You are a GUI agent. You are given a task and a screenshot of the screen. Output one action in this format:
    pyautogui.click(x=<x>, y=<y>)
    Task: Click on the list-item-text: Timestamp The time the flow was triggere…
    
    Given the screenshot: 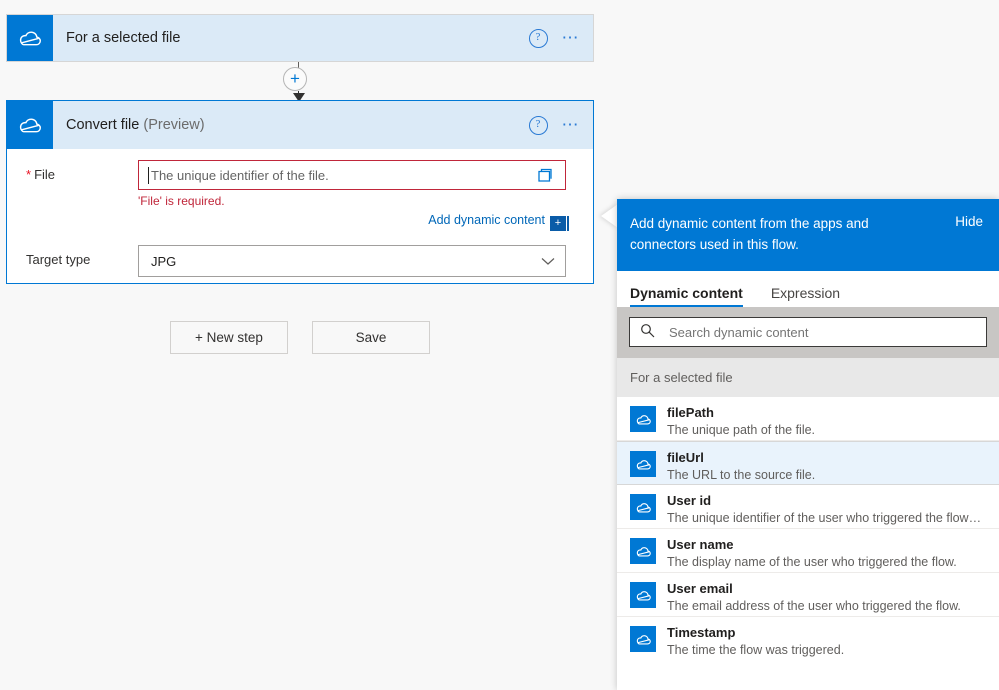 What is the action you would take?
    pyautogui.click(x=755, y=641)
    